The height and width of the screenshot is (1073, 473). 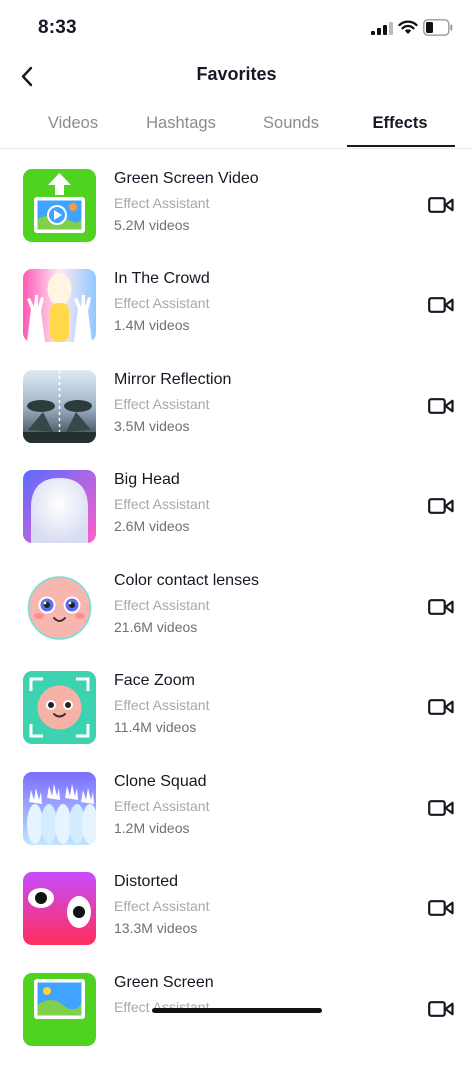 I want to click on face-zoom-thumbnail, so click(x=59, y=707).